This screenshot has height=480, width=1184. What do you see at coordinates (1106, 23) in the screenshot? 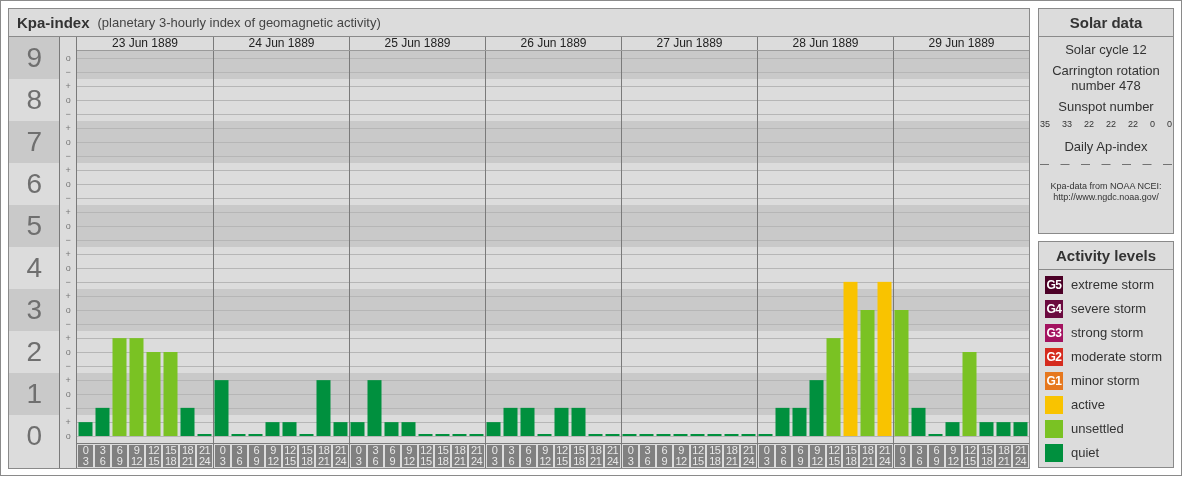
I see `panel-title: Solar data` at bounding box center [1106, 23].